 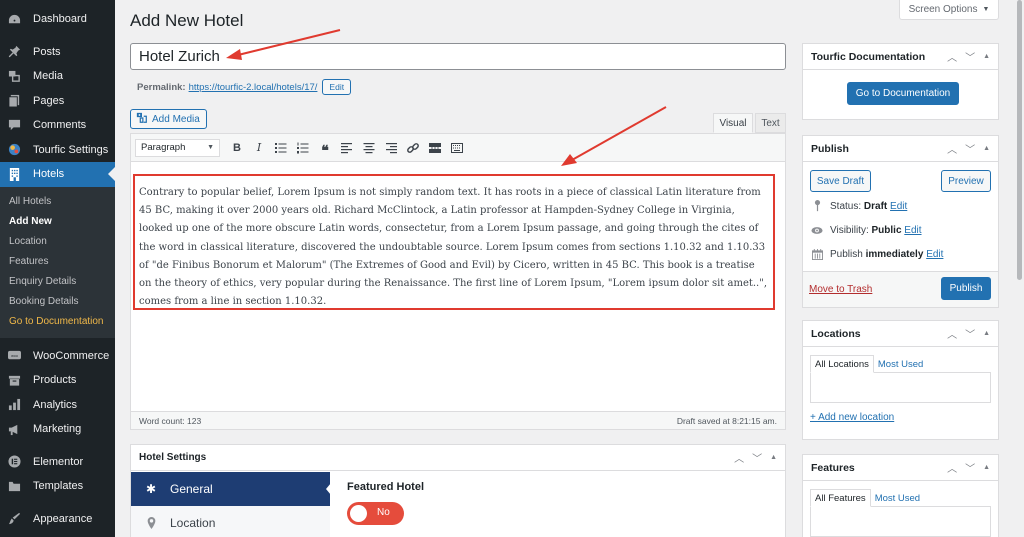 I want to click on features-tabs: All Features Most Used, so click(x=867, y=498).